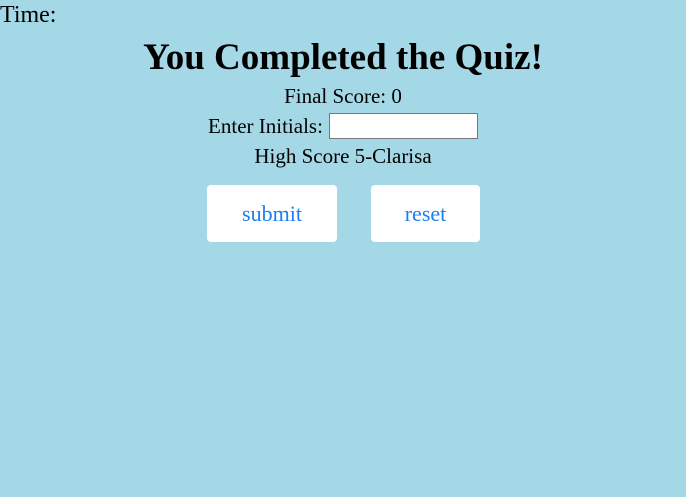  What do you see at coordinates (343, 156) in the screenshot?
I see `high-score: High Score 5-Clarisa` at bounding box center [343, 156].